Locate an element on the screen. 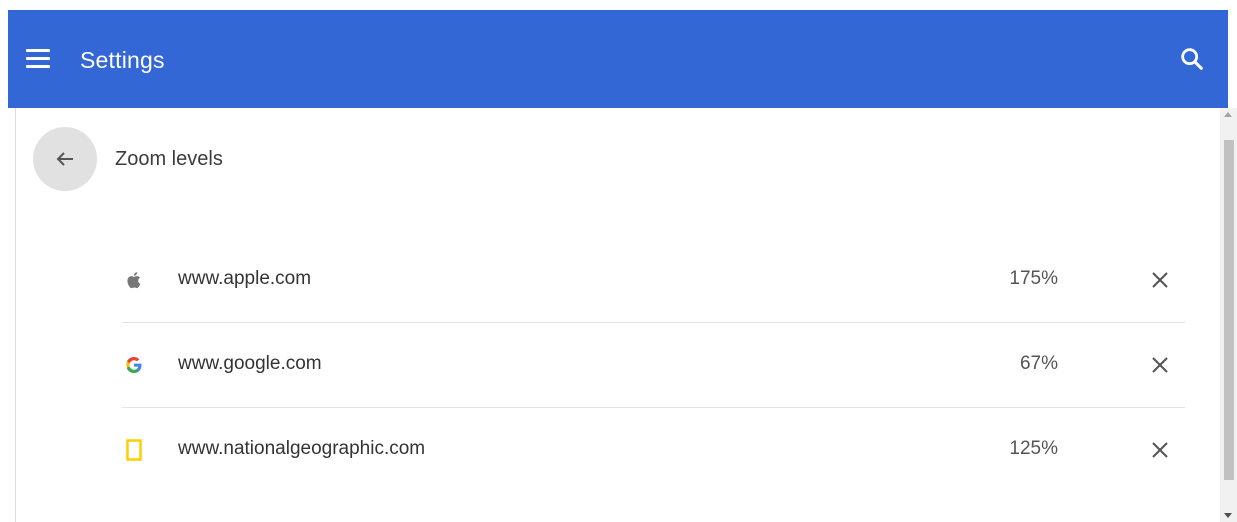 The height and width of the screenshot is (522, 1237). site-url: www.google.com is located at coordinates (250, 363).